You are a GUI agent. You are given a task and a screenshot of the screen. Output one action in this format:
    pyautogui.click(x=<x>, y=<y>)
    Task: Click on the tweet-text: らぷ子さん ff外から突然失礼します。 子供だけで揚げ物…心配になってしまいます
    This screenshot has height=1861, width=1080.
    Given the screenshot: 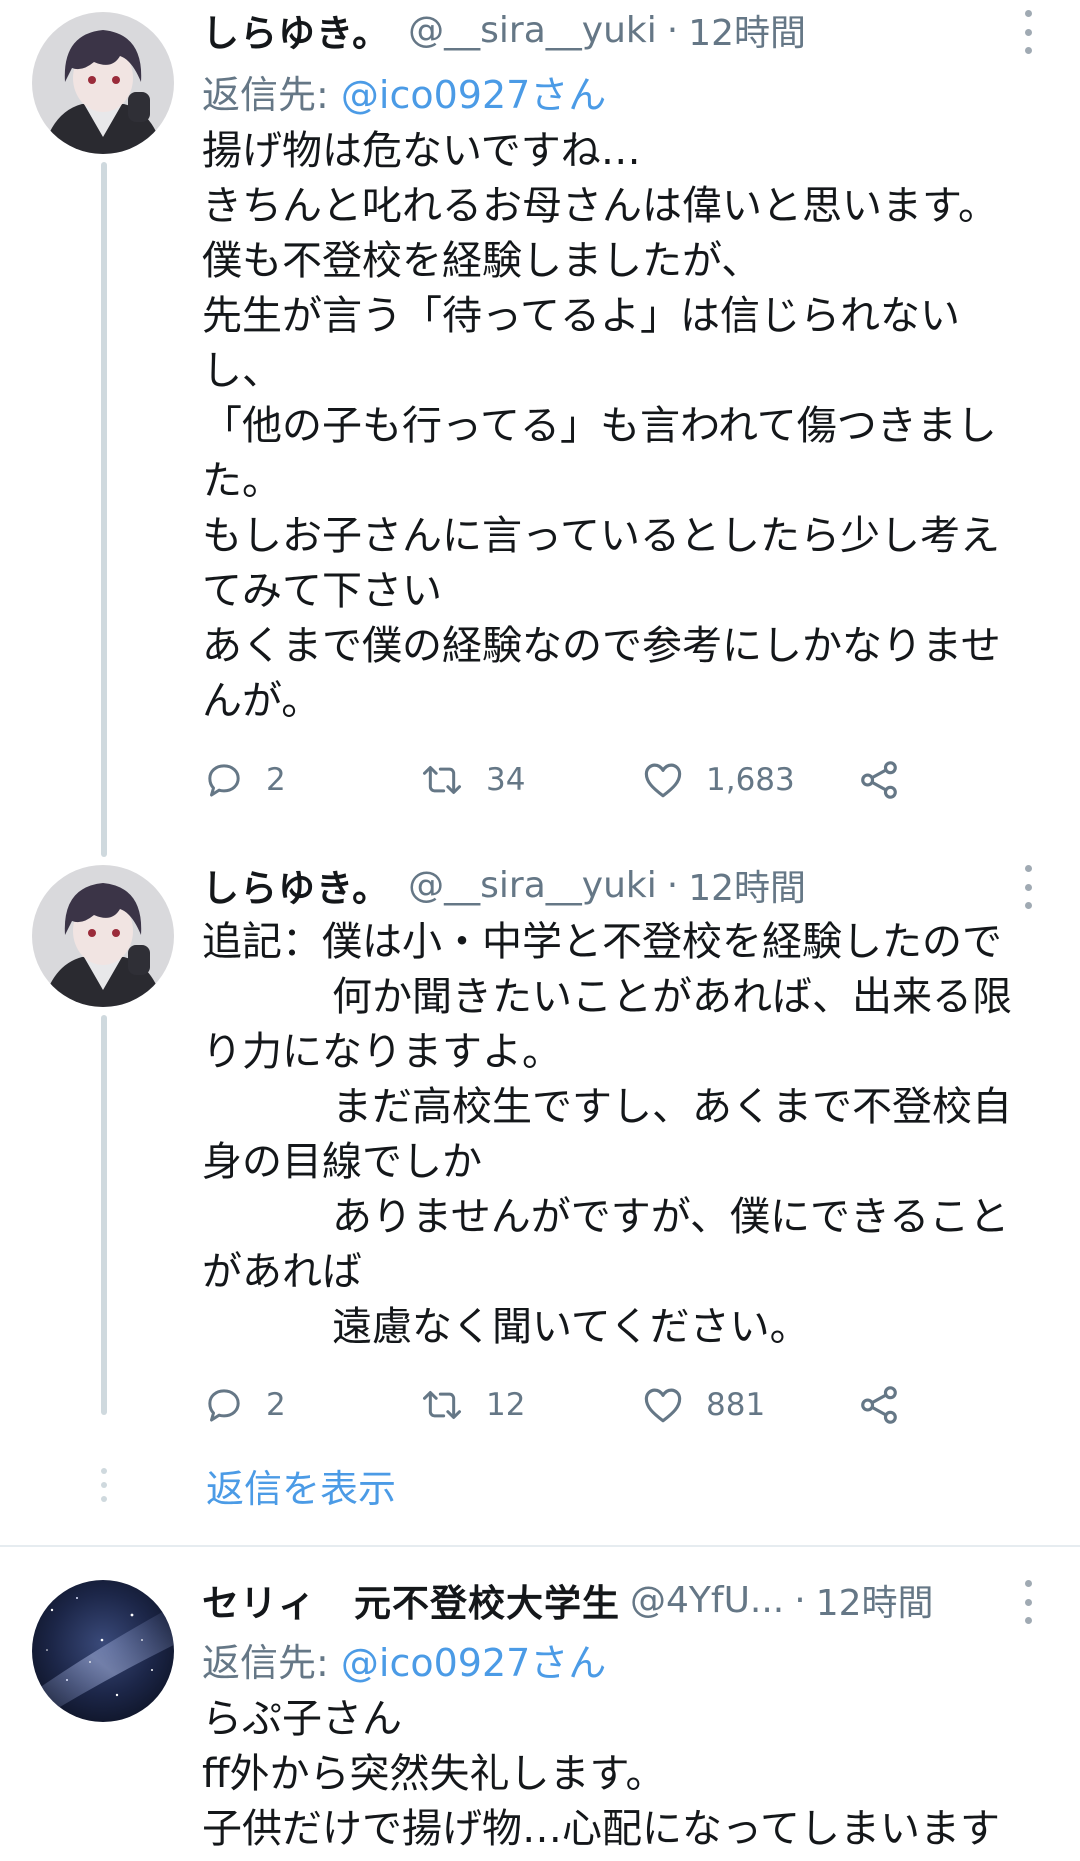 What is the action you would take?
    pyautogui.click(x=632, y=1774)
    